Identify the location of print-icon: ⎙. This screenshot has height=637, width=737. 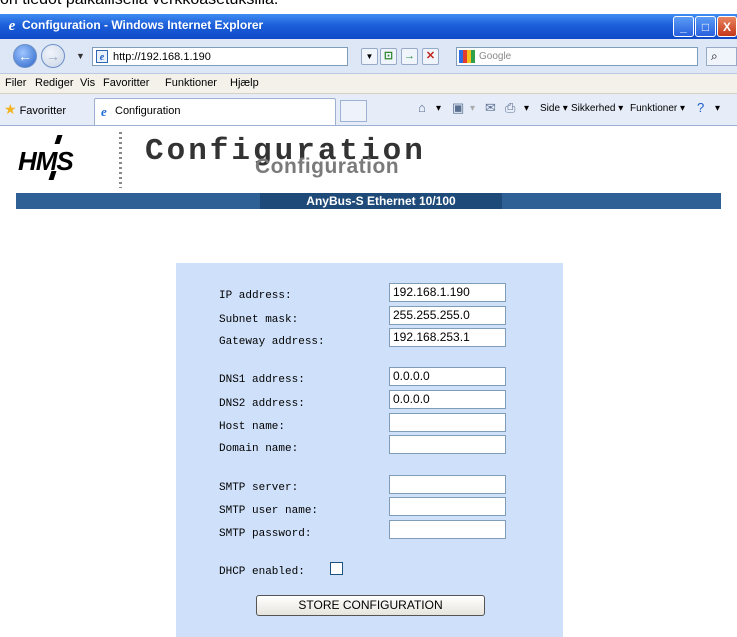
(510, 108).